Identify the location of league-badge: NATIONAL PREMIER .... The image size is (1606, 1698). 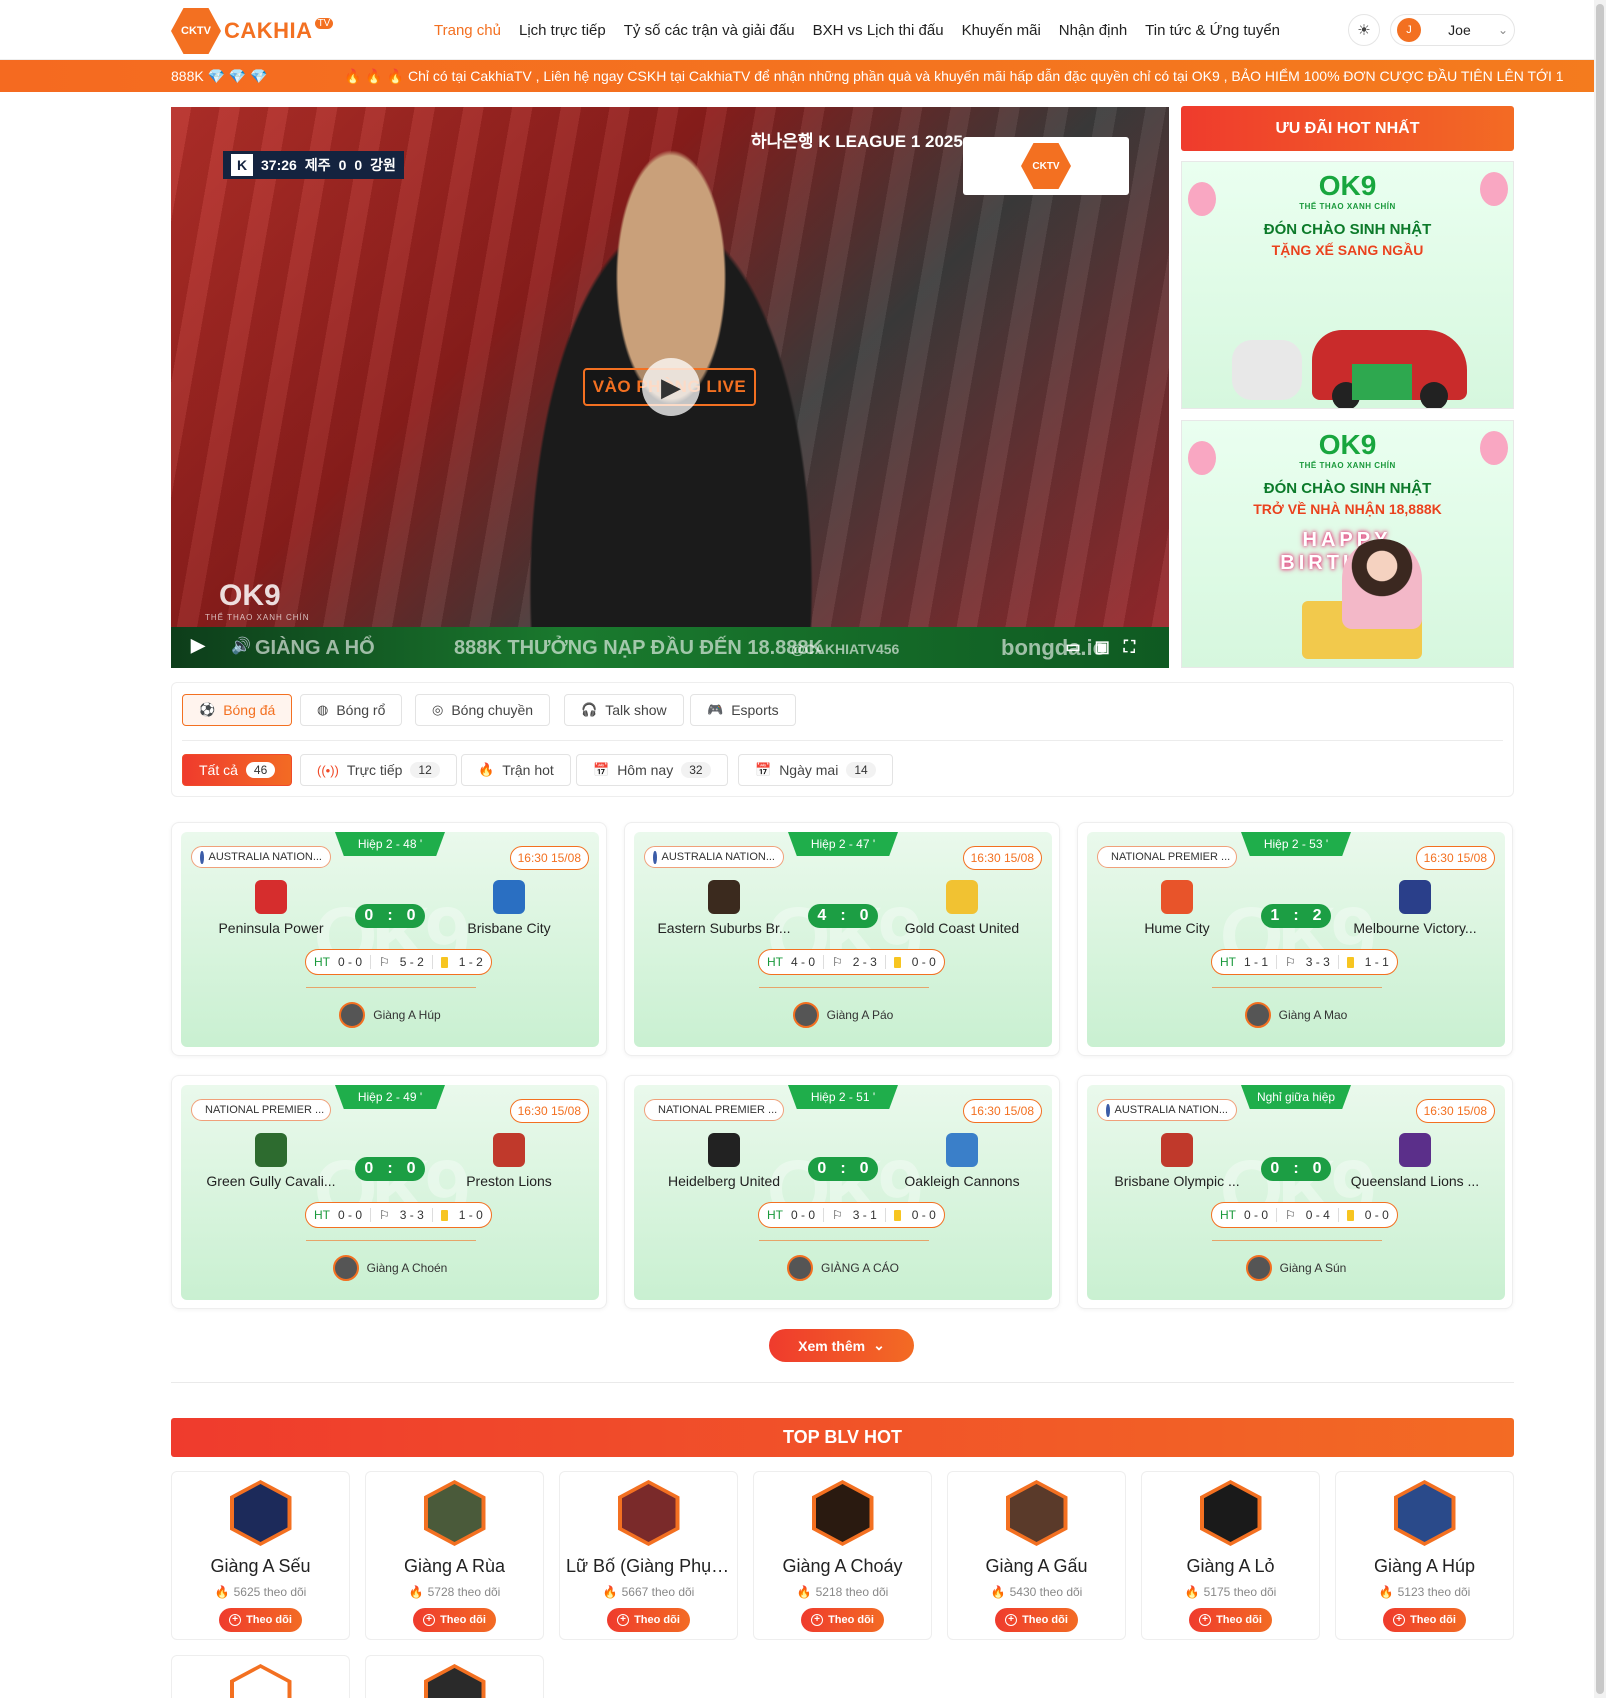
(261, 1110).